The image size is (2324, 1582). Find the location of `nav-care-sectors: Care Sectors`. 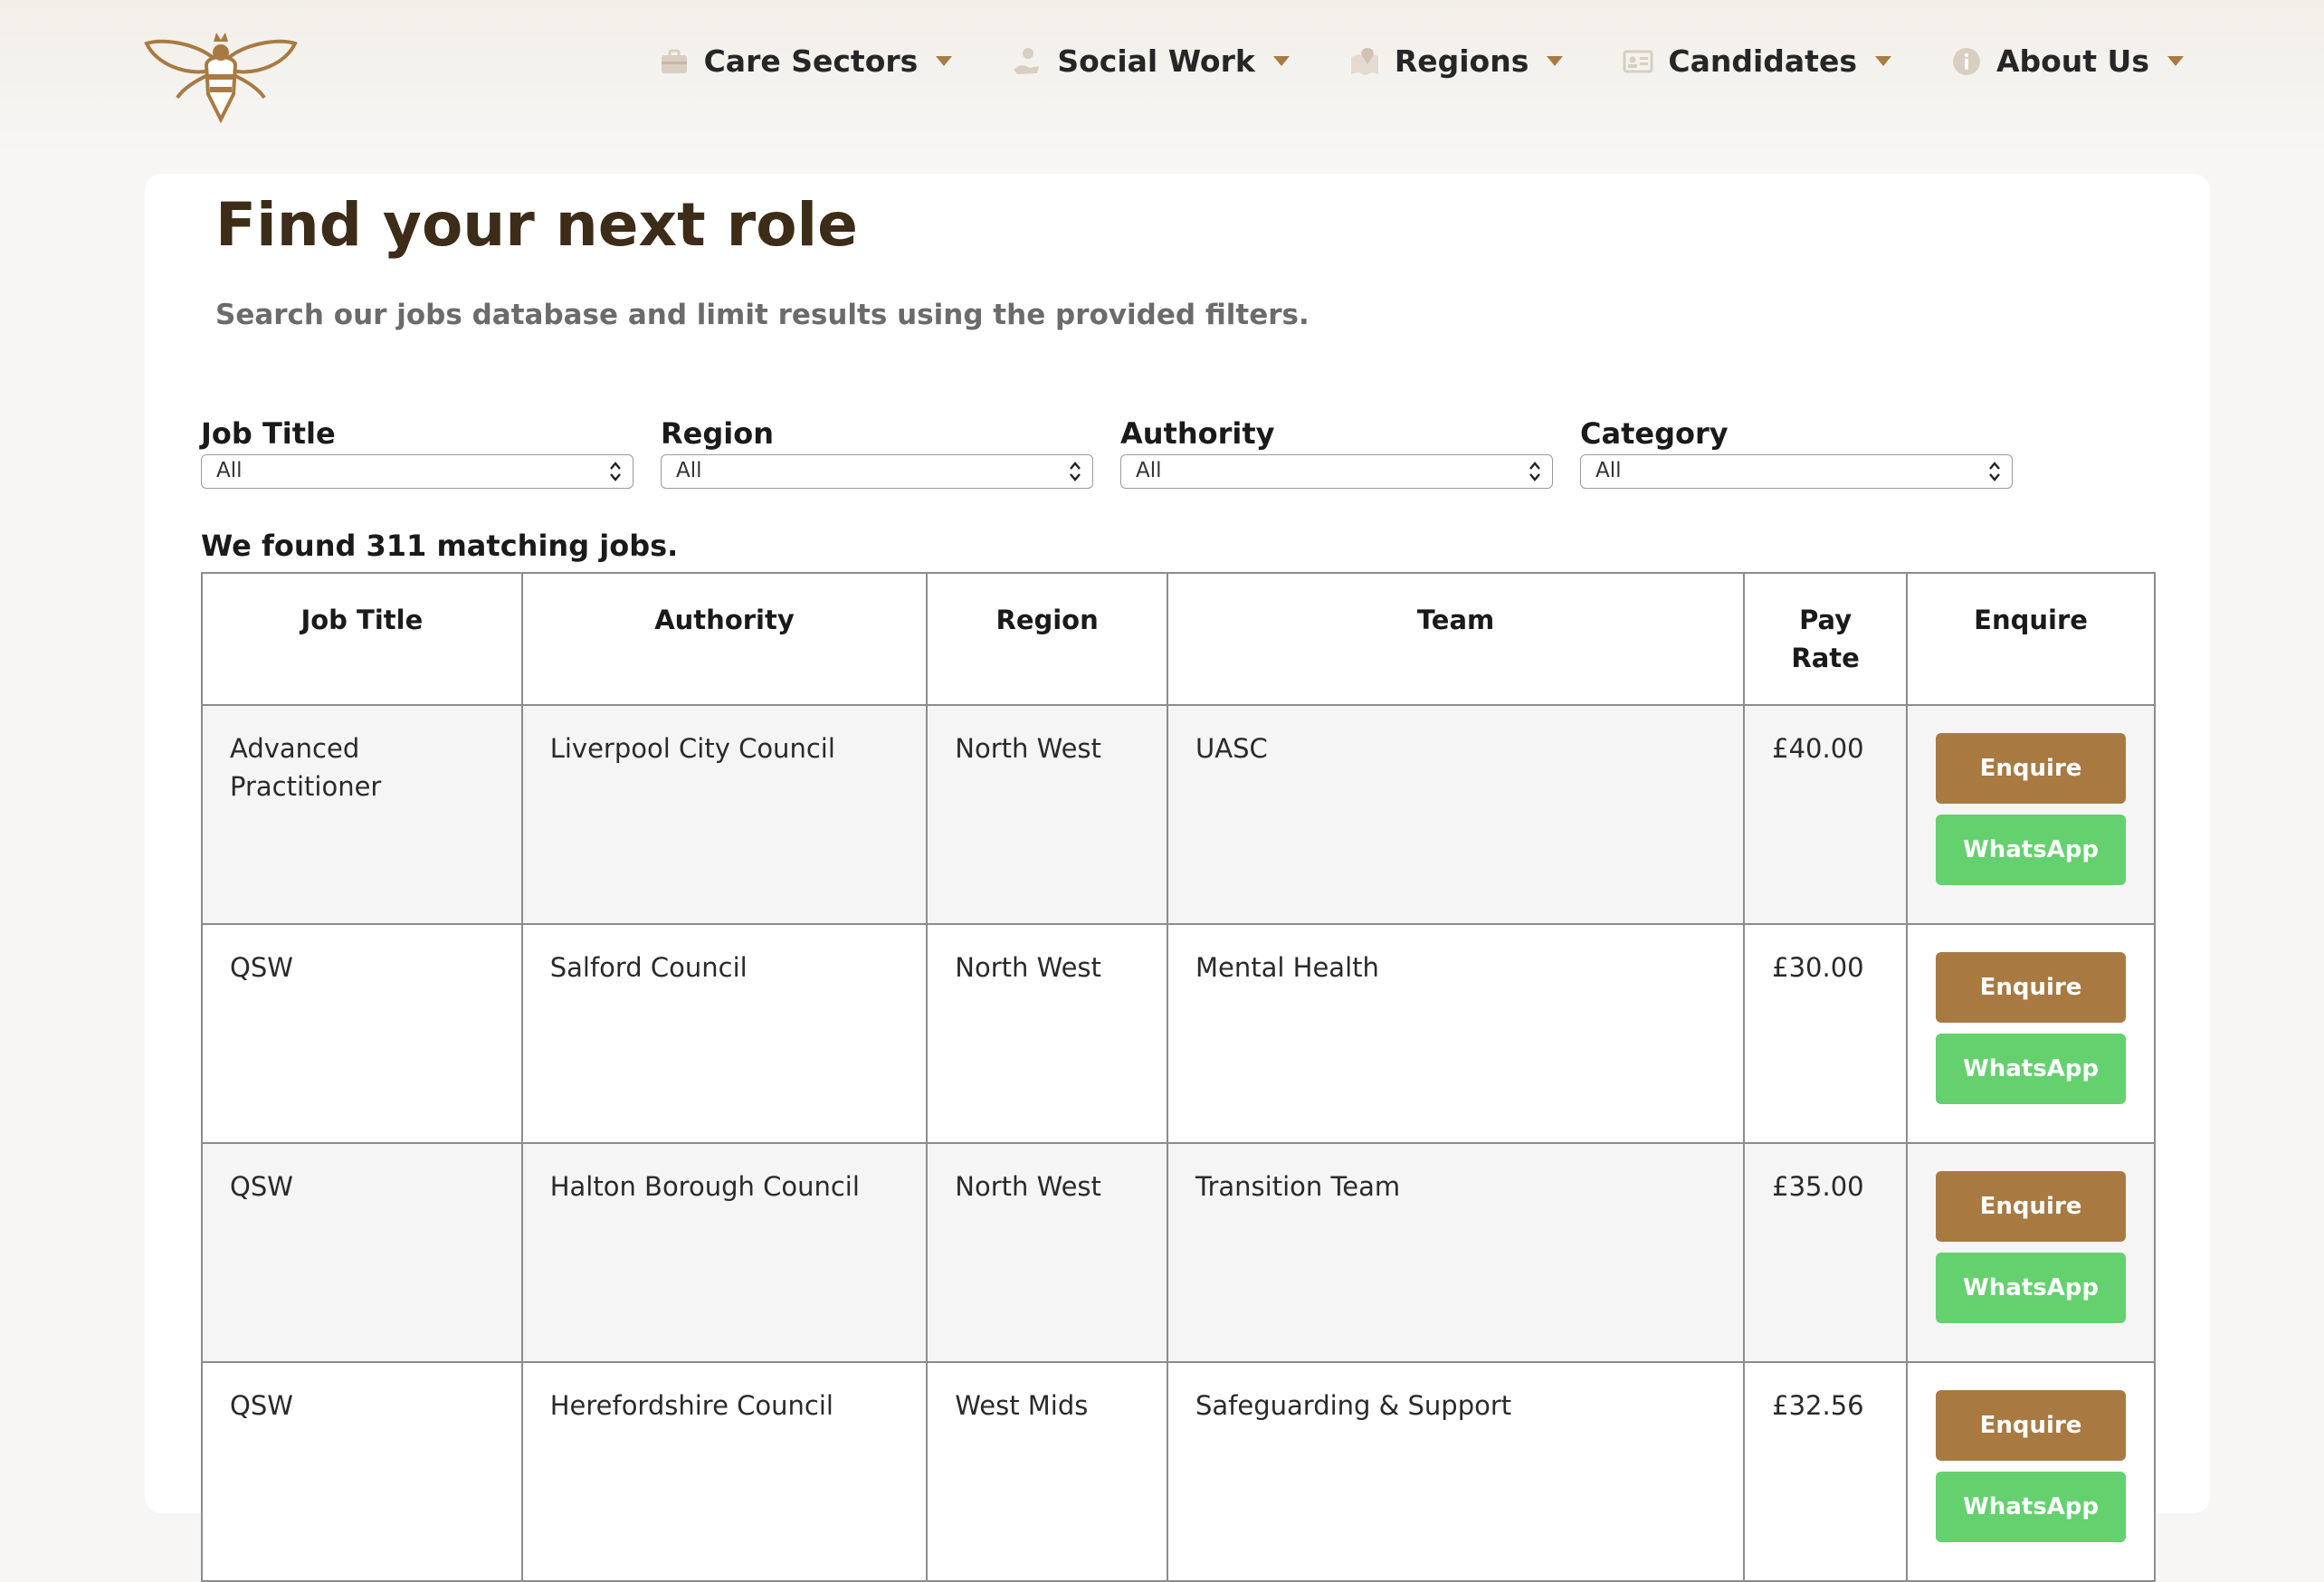

nav-care-sectors: Care Sectors is located at coordinates (806, 61).